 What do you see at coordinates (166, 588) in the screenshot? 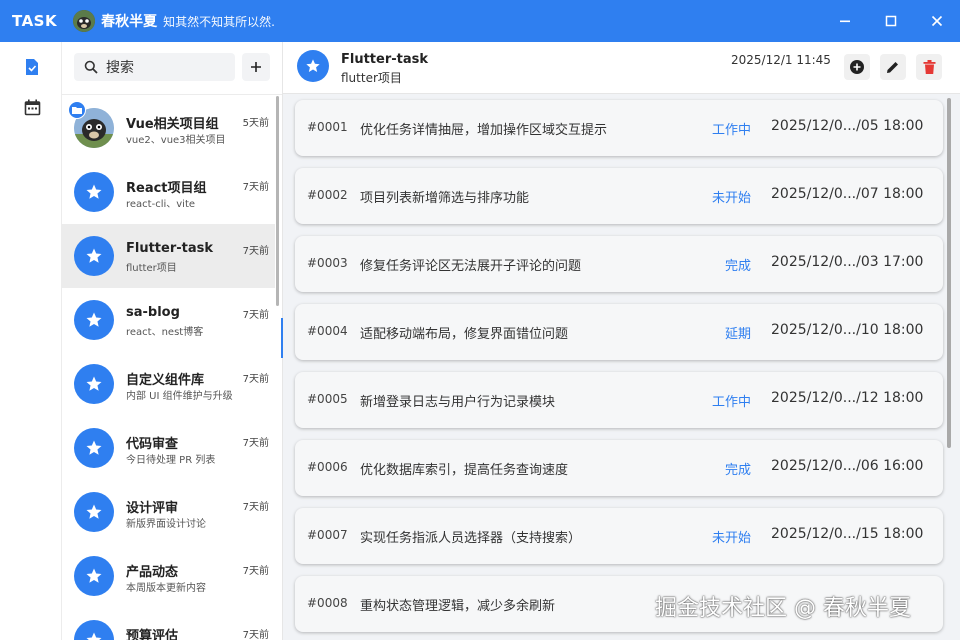
I see `project-subtitle: 本周版本更新内容` at bounding box center [166, 588].